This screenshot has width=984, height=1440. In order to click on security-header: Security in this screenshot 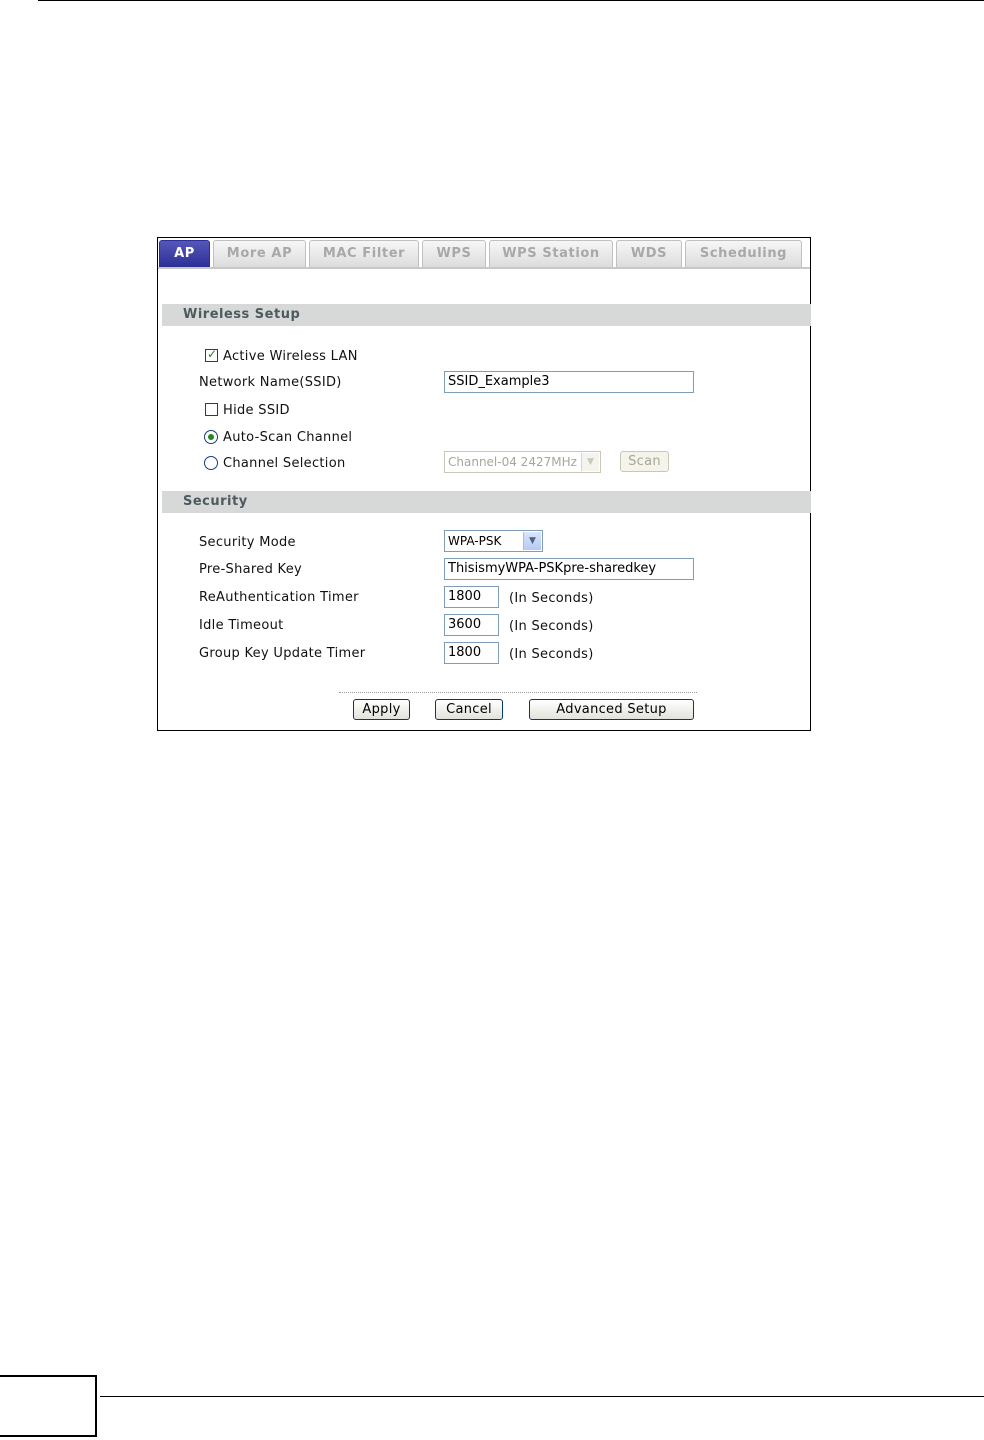, I will do `click(486, 502)`.